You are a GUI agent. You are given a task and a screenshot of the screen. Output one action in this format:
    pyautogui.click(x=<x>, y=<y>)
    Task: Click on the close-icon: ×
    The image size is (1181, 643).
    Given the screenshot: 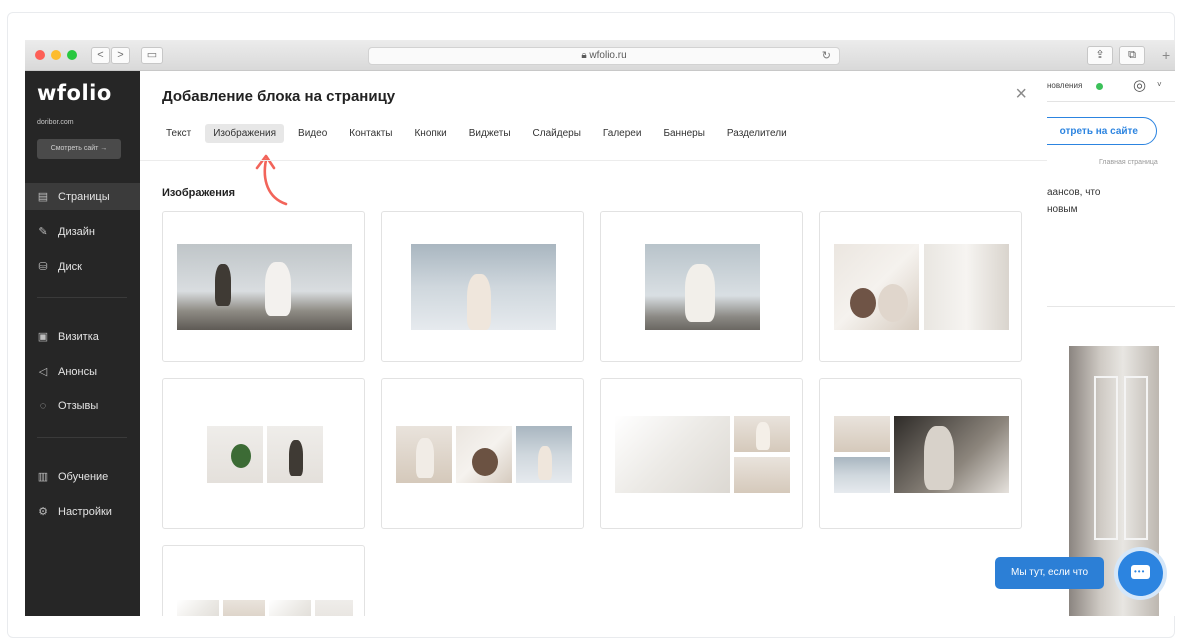 What is the action you would take?
    pyautogui.click(x=1021, y=94)
    